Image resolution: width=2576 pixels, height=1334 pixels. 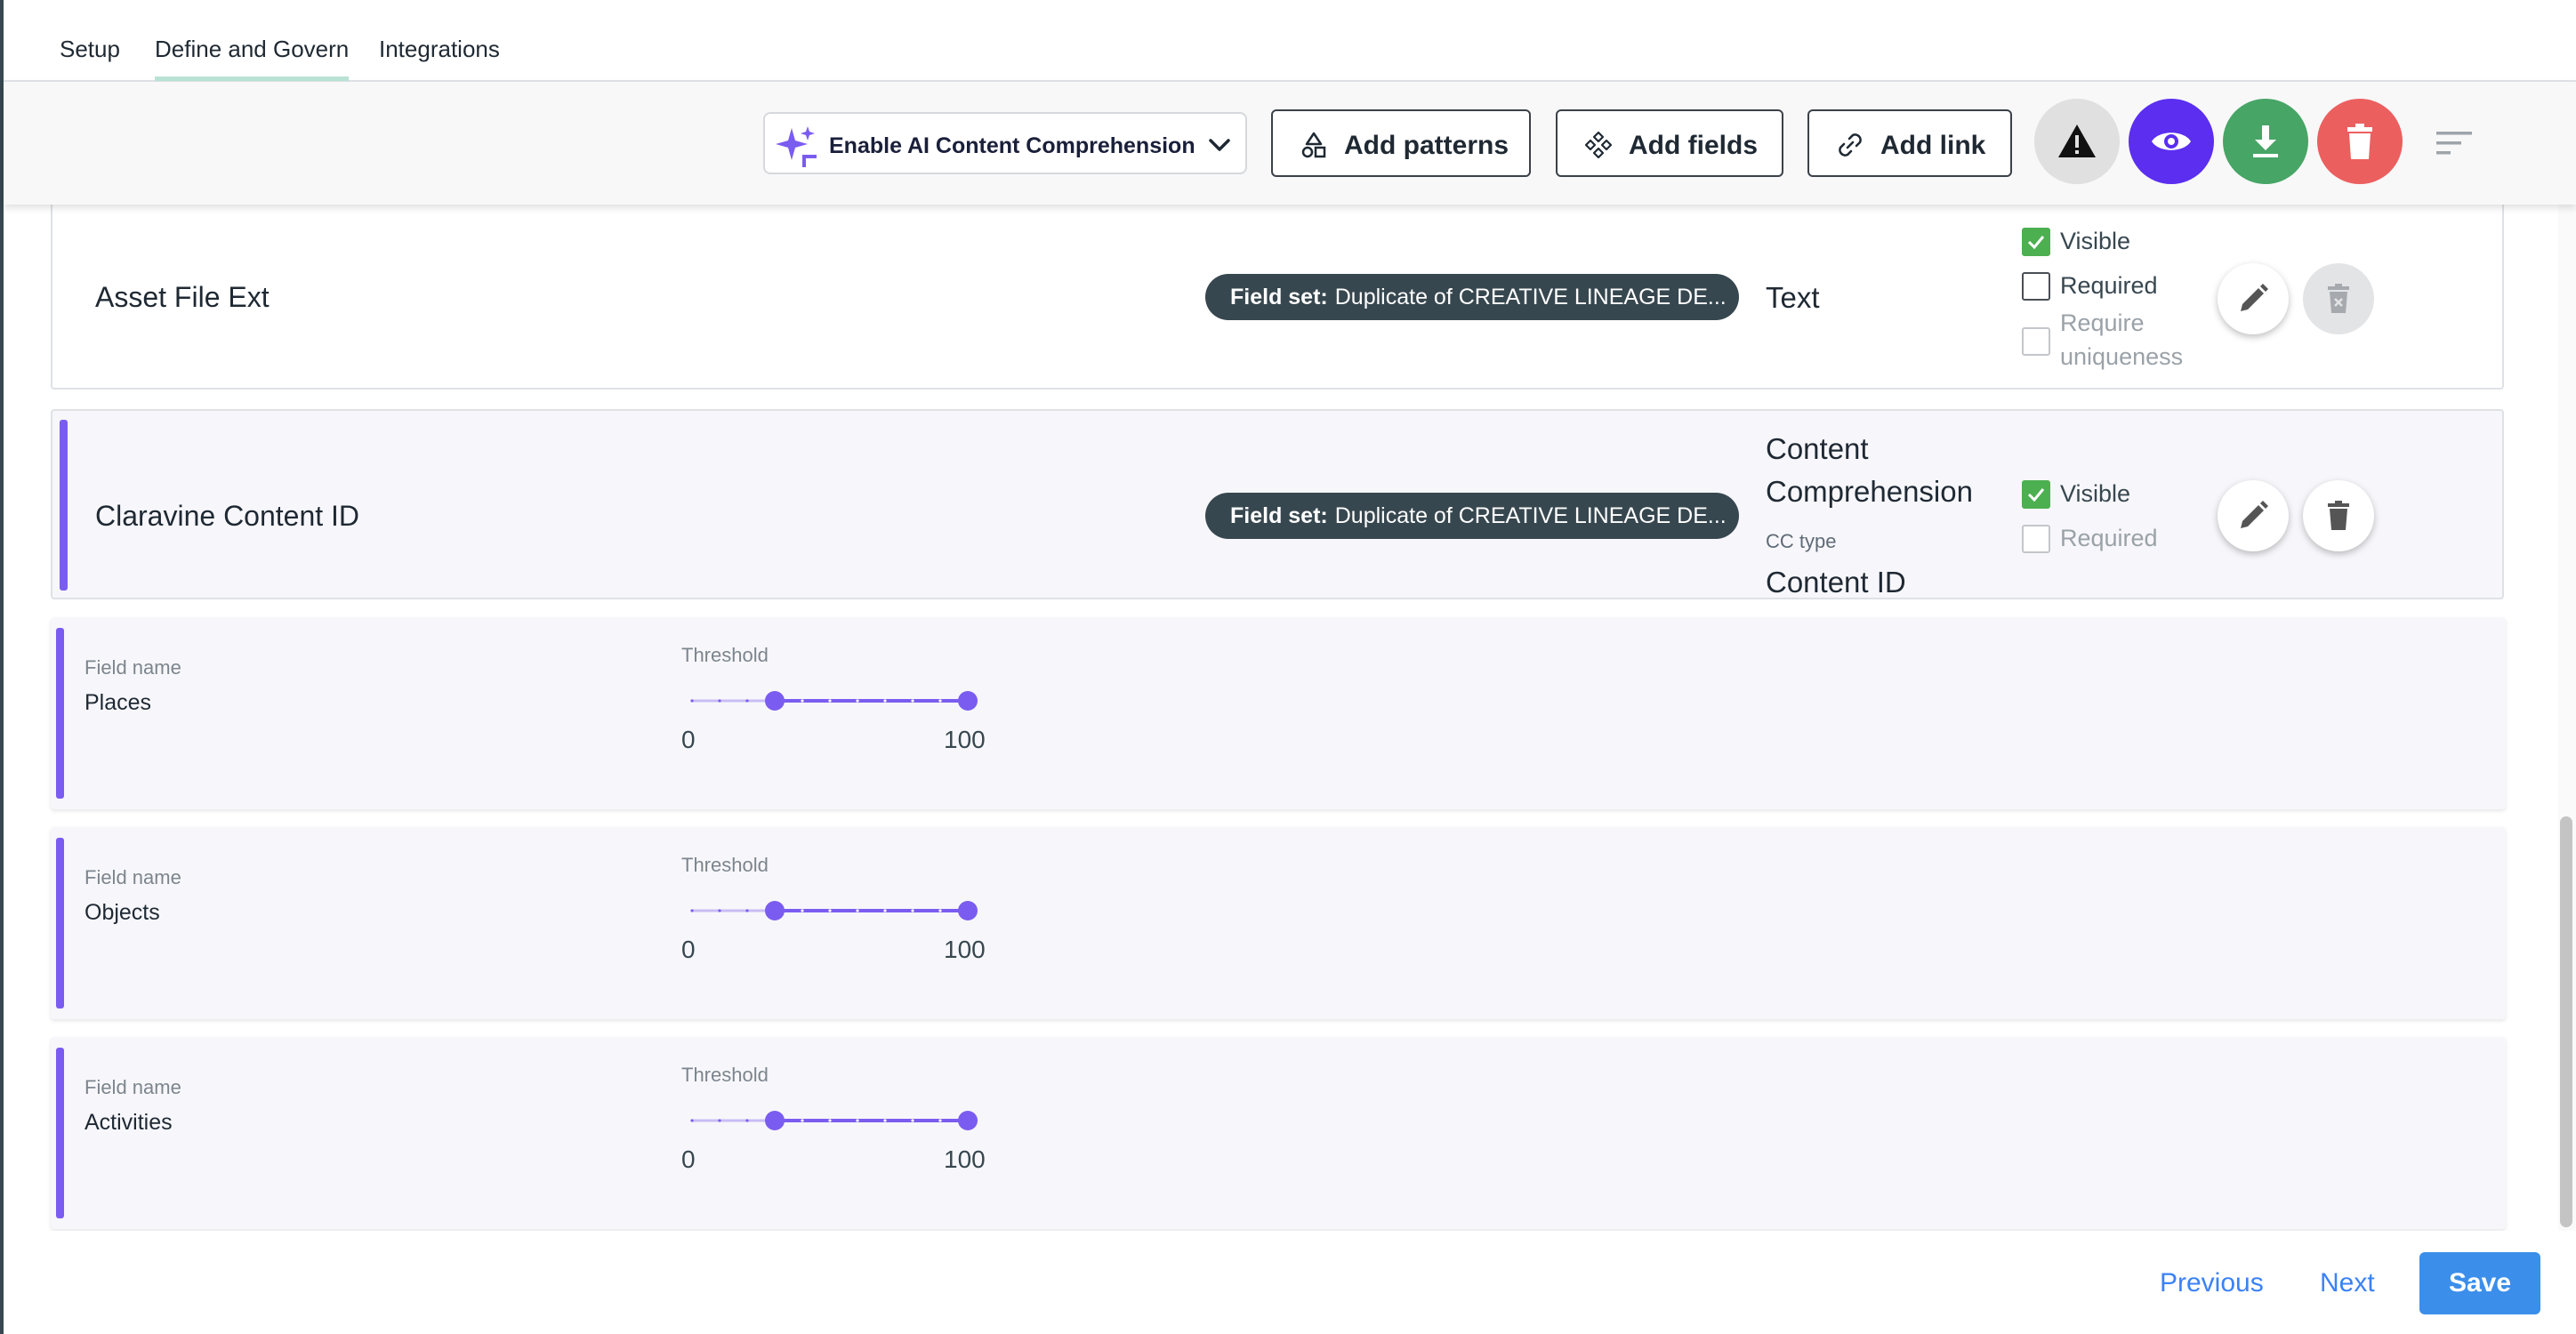 I want to click on require-uniqueness-label-line2: uniqueness, so click(x=2122, y=356).